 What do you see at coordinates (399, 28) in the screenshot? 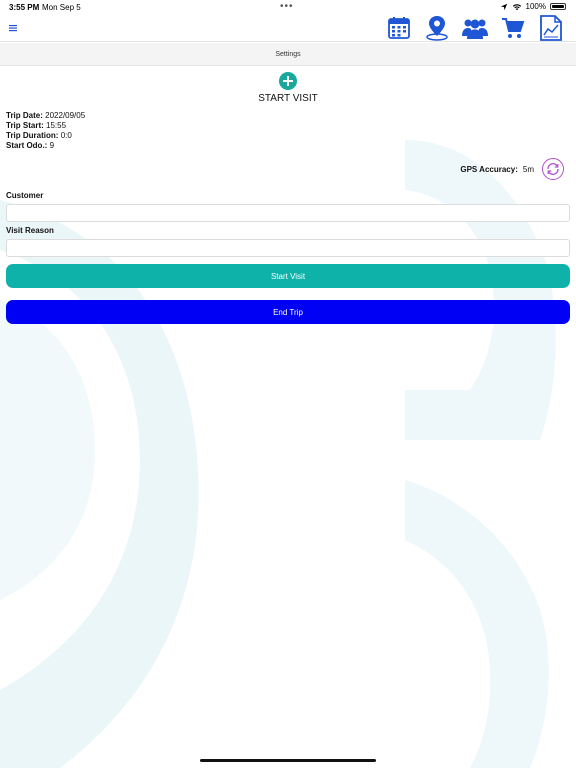
I see `calendar-icon` at bounding box center [399, 28].